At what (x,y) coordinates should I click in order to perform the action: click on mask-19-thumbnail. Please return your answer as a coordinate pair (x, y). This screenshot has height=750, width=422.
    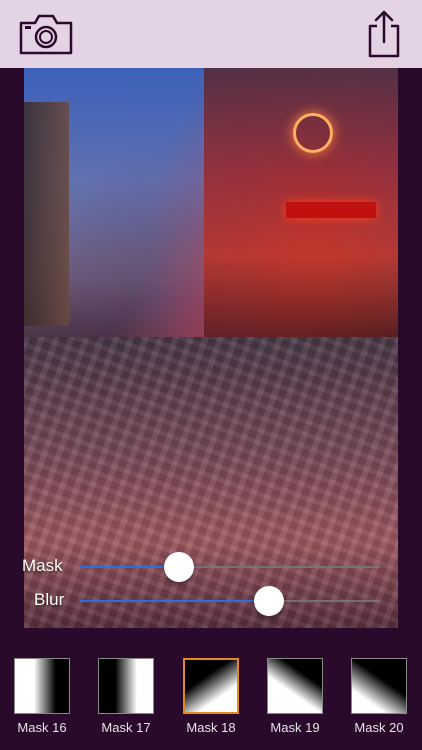
    Looking at the image, I should click on (295, 686).